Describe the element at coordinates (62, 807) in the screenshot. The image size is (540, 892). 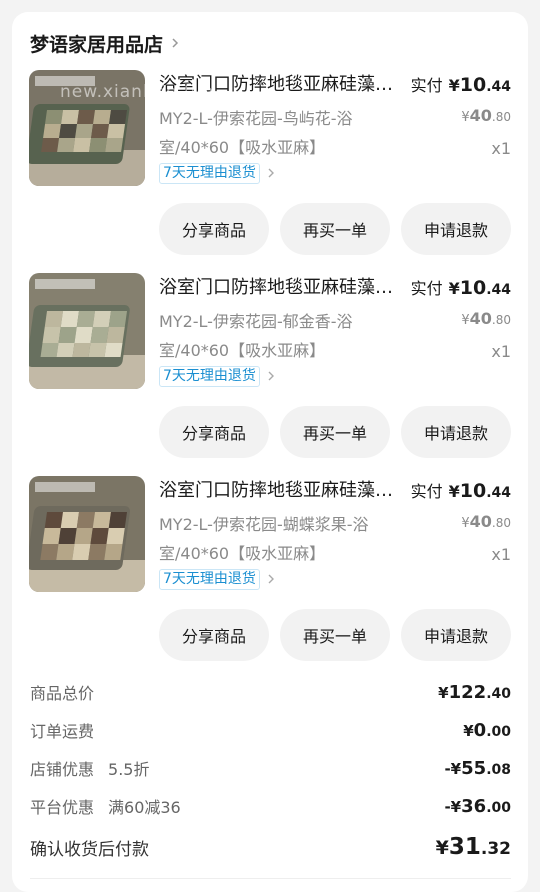
I see `summary-label: 平台优惠` at that location.